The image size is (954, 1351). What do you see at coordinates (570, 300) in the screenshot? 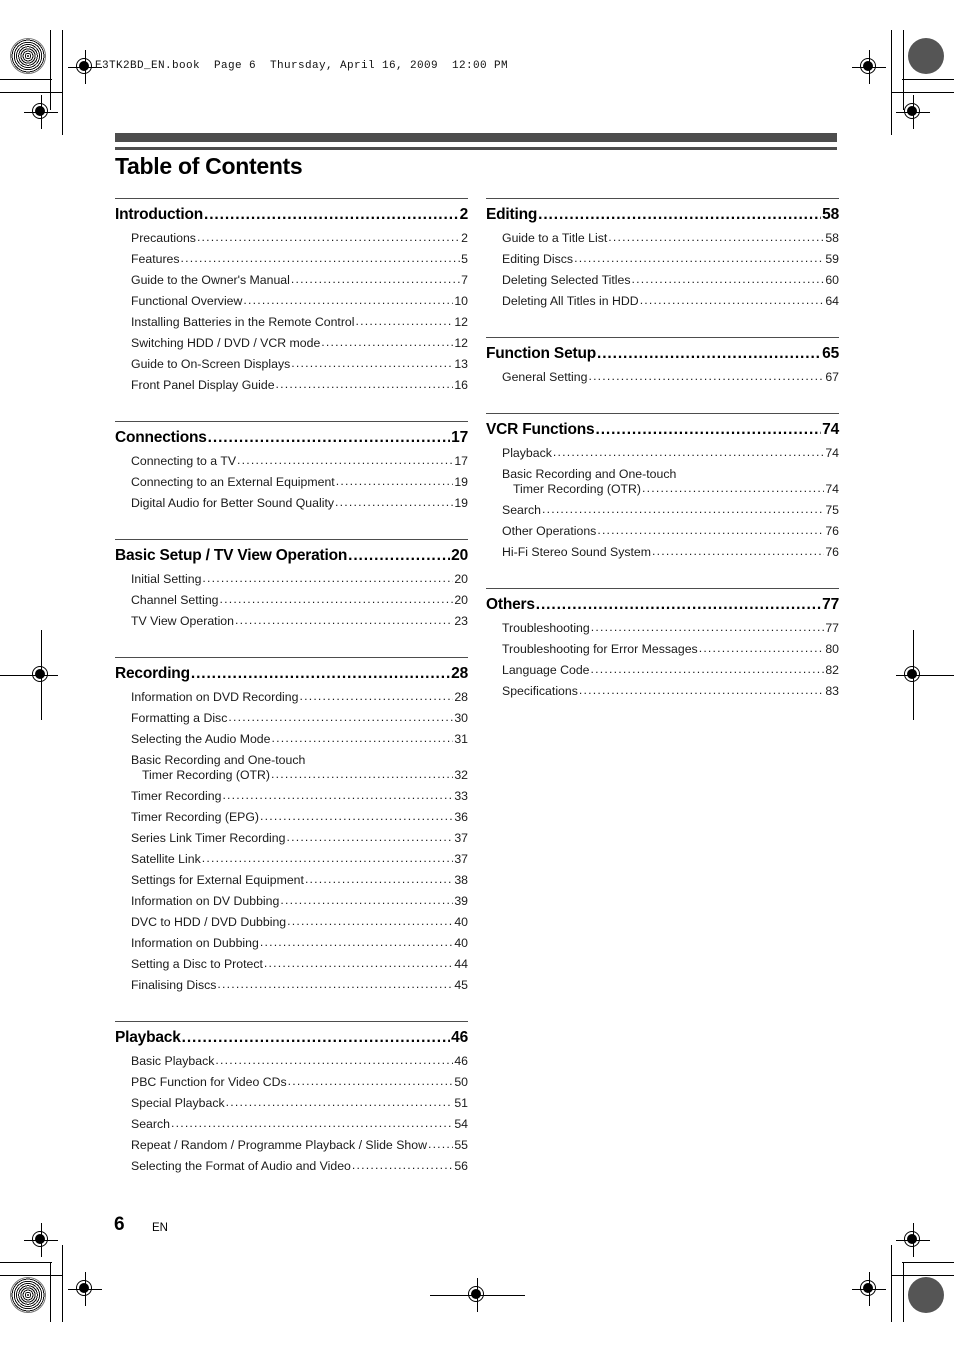
I see `toc-entry-label: Deleting All Titles in HDD` at bounding box center [570, 300].